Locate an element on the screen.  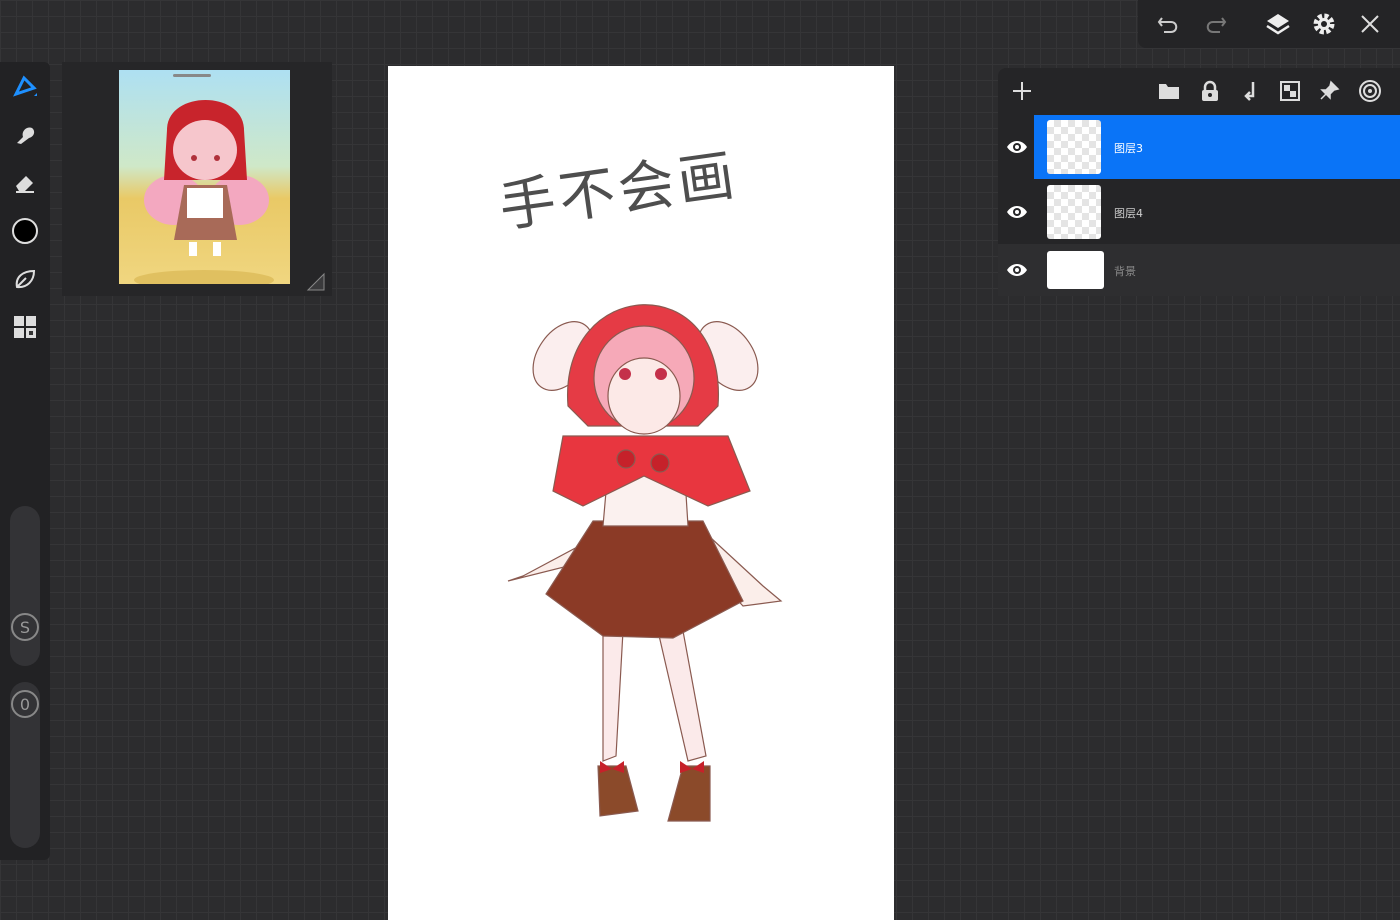
add-layer-button is located at coordinates (1022, 91).